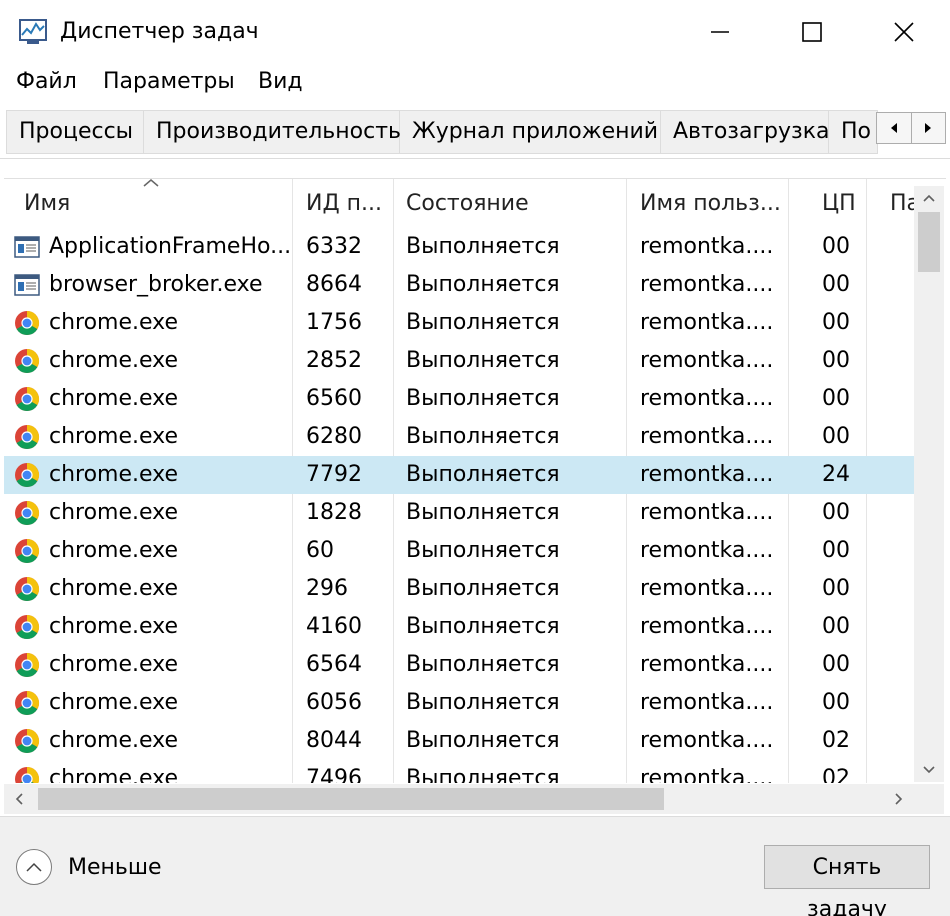 The height and width of the screenshot is (916, 950). Describe the element at coordinates (836, 474) in the screenshot. I see `process-cpu: 24` at that location.